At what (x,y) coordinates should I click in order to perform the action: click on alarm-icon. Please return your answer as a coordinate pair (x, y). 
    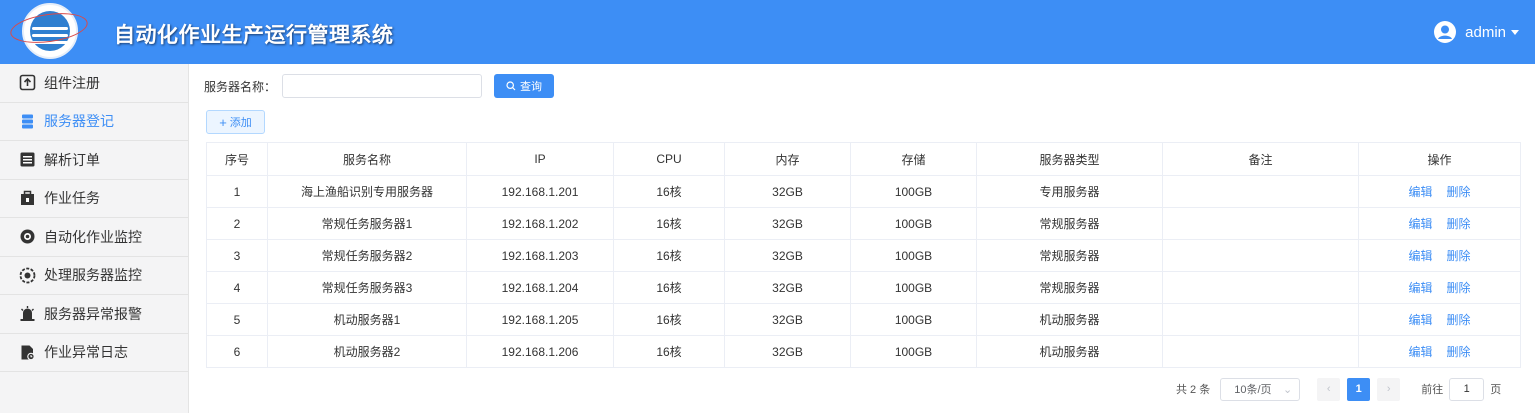
    Looking at the image, I should click on (27, 313).